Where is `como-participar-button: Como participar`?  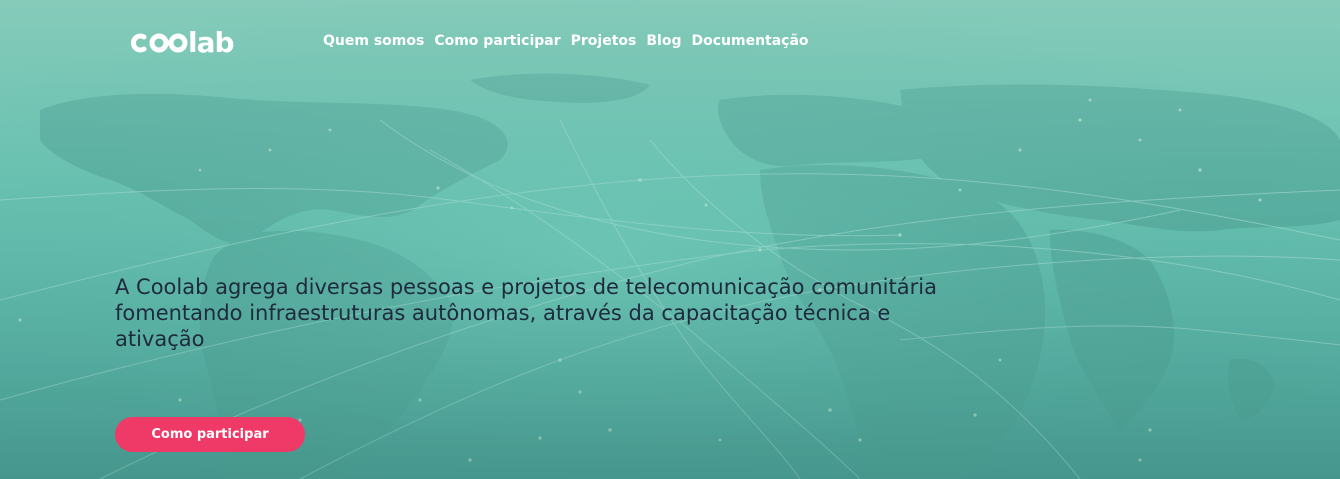
como-participar-button: Como participar is located at coordinates (210, 434).